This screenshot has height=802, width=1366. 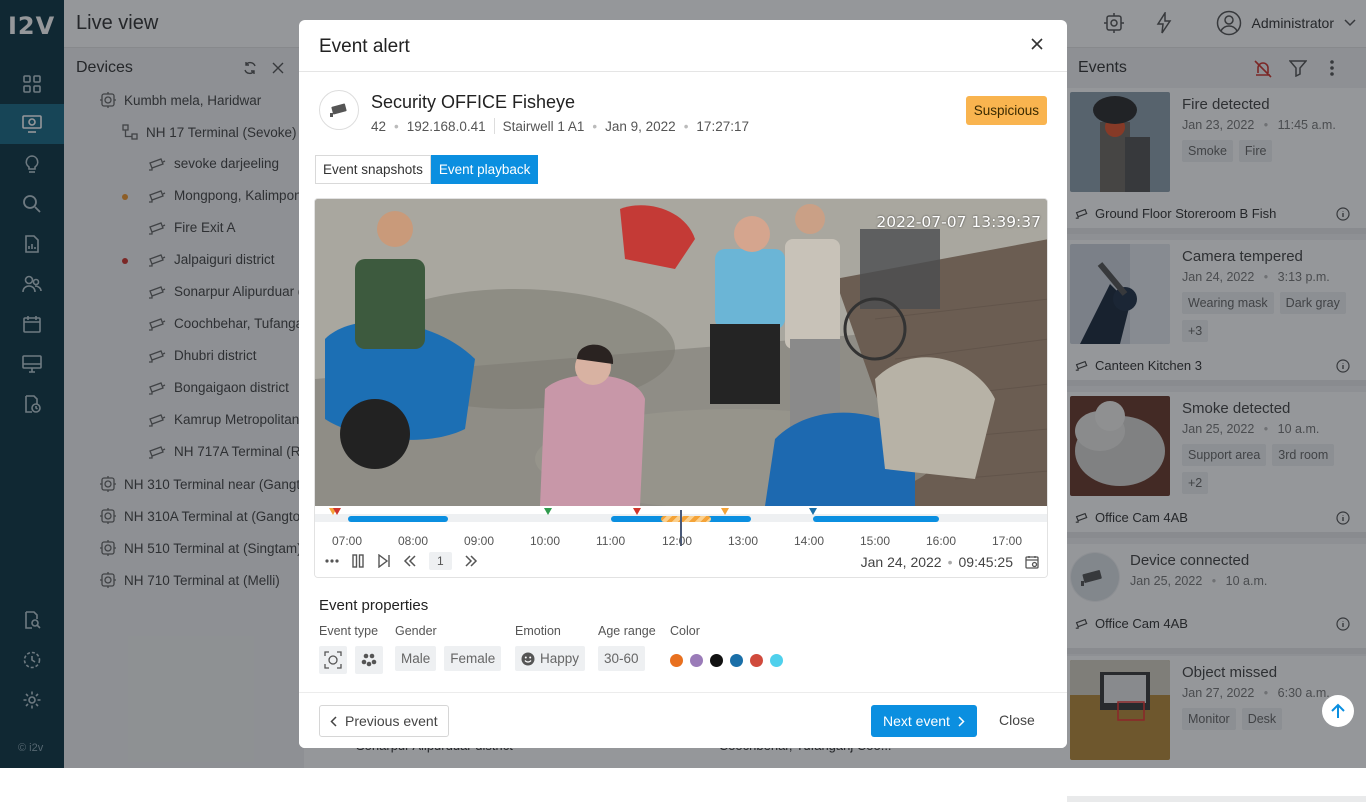 I want to click on color-label: Color, so click(x=685, y=631).